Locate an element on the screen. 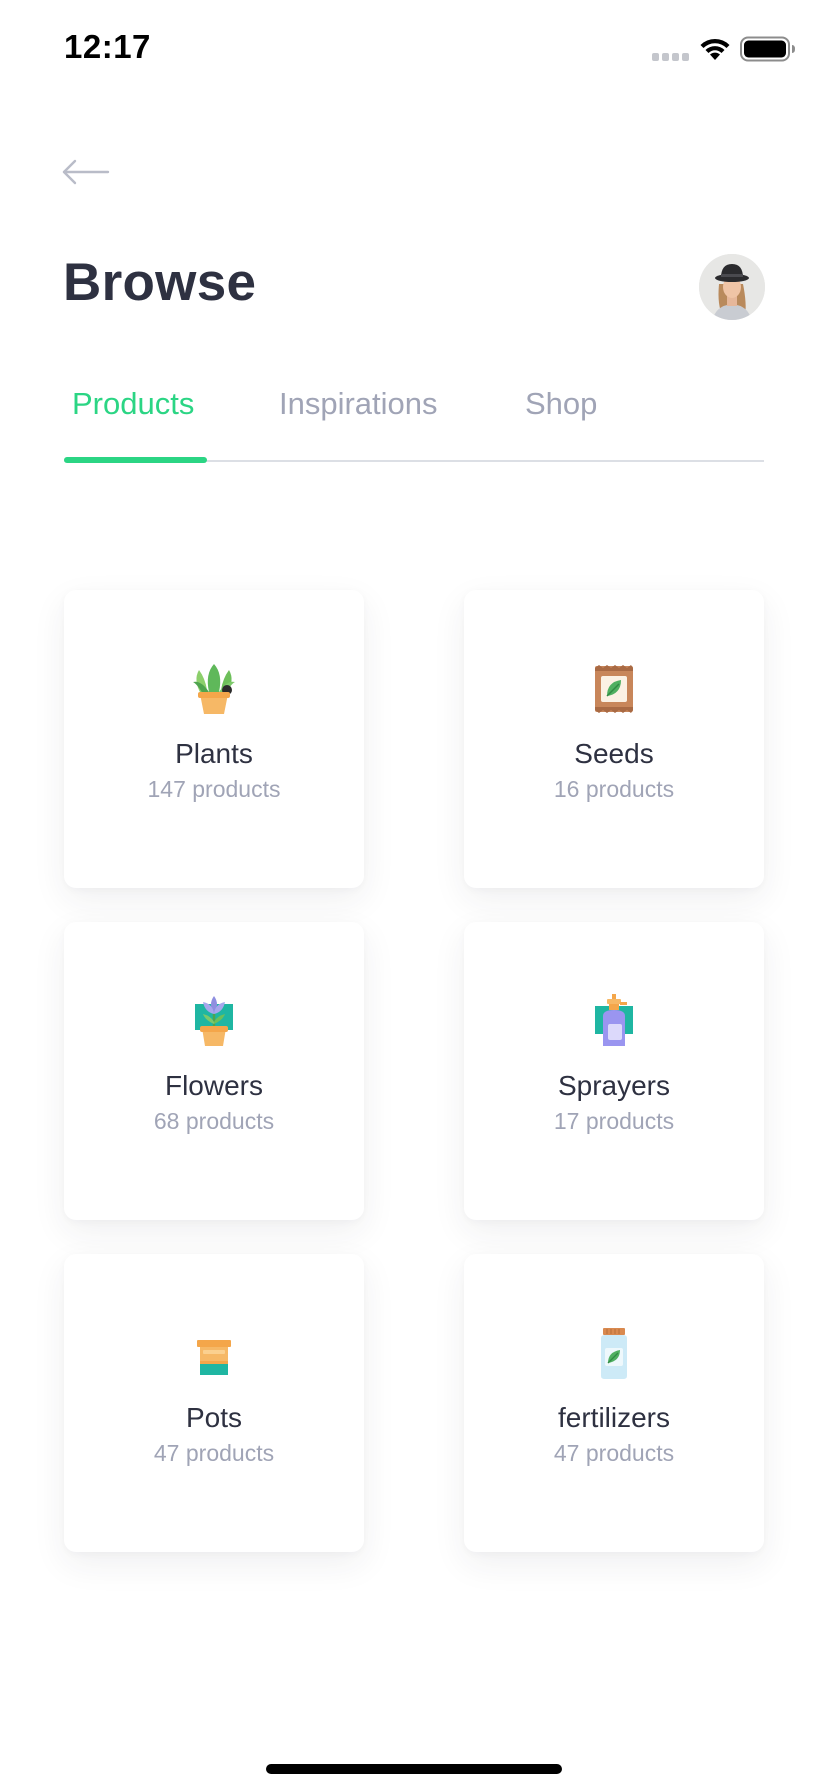 The image size is (828, 1792). avatar-photo-icon is located at coordinates (732, 287).